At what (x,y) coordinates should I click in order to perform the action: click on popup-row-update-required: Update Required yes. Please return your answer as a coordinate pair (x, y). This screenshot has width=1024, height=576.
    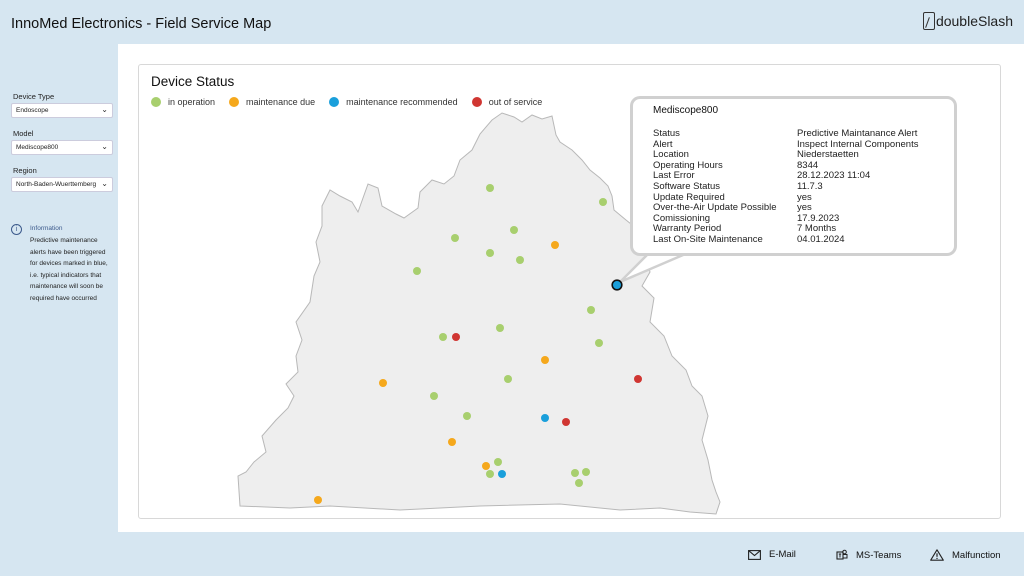
    Looking at the image, I should click on (803, 197).